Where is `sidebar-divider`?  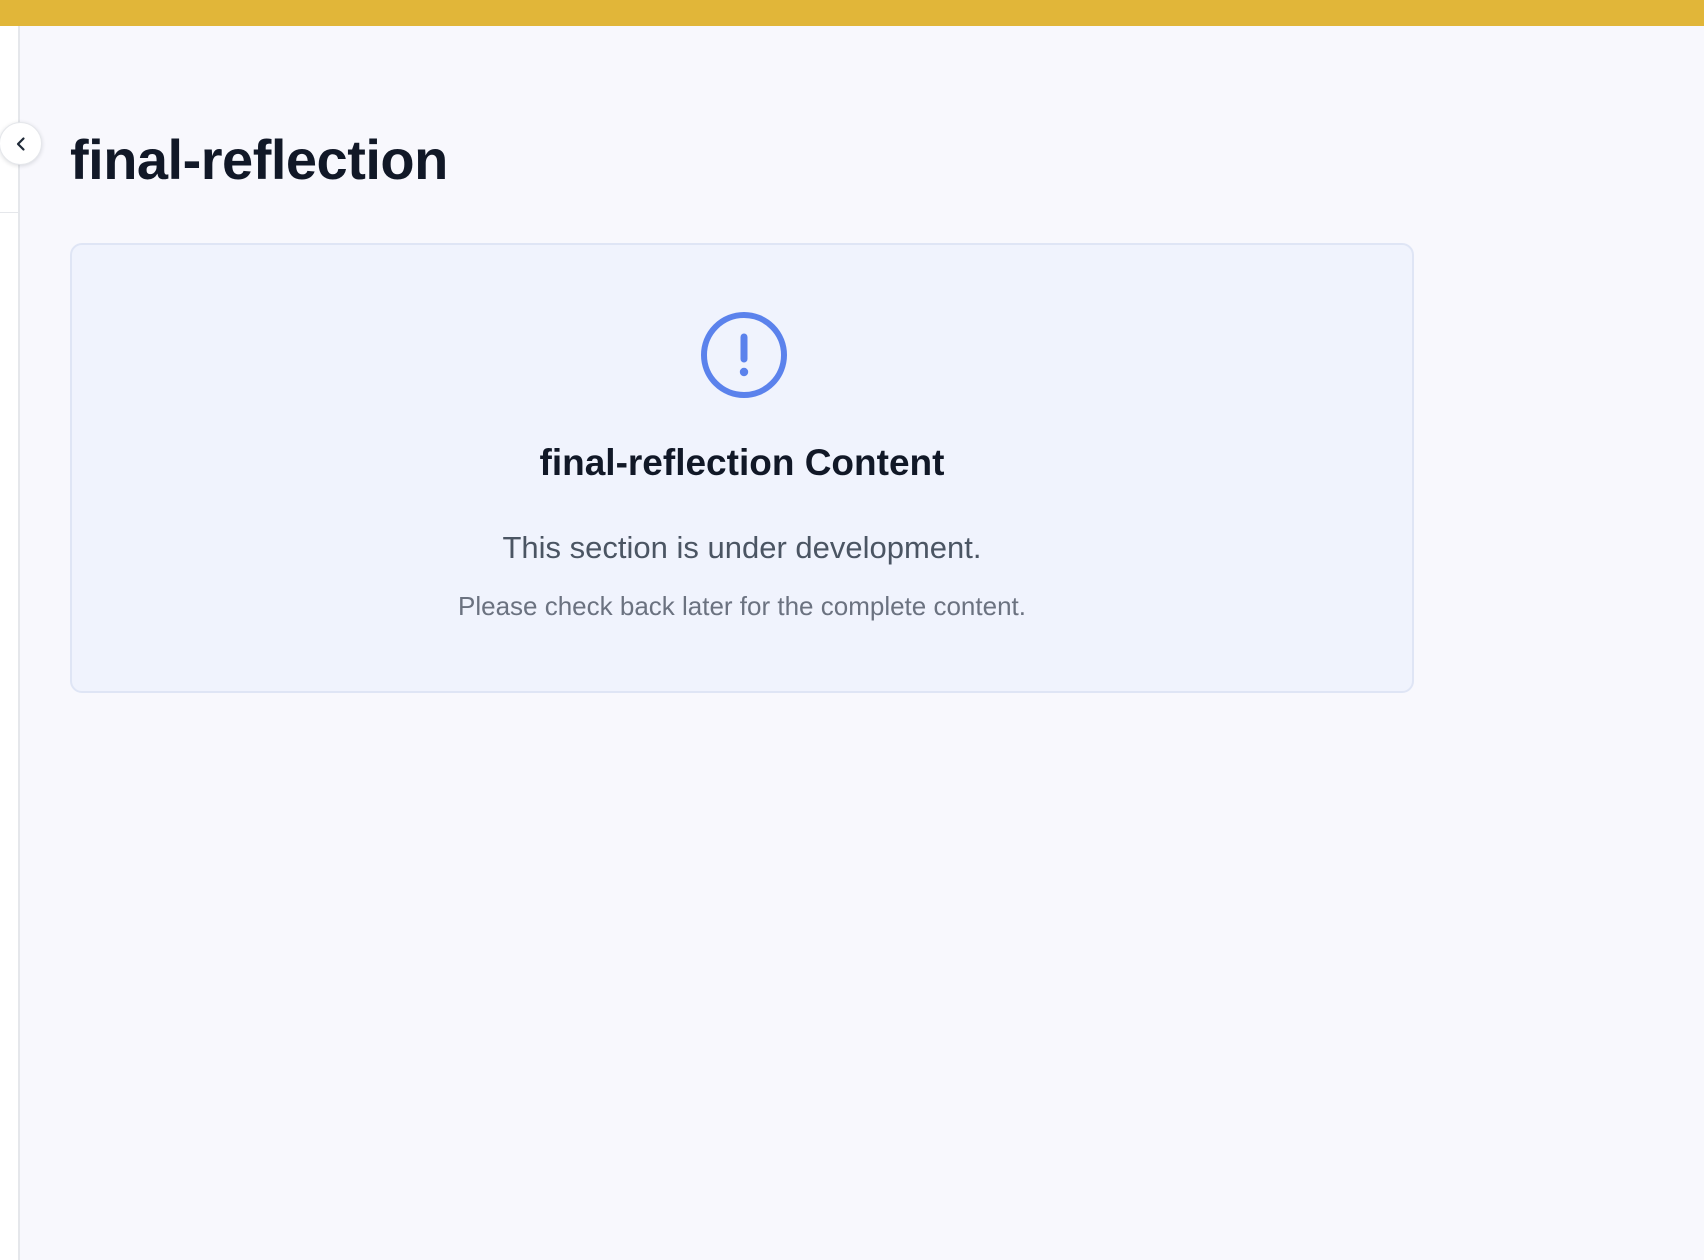
sidebar-divider is located at coordinates (10, 212).